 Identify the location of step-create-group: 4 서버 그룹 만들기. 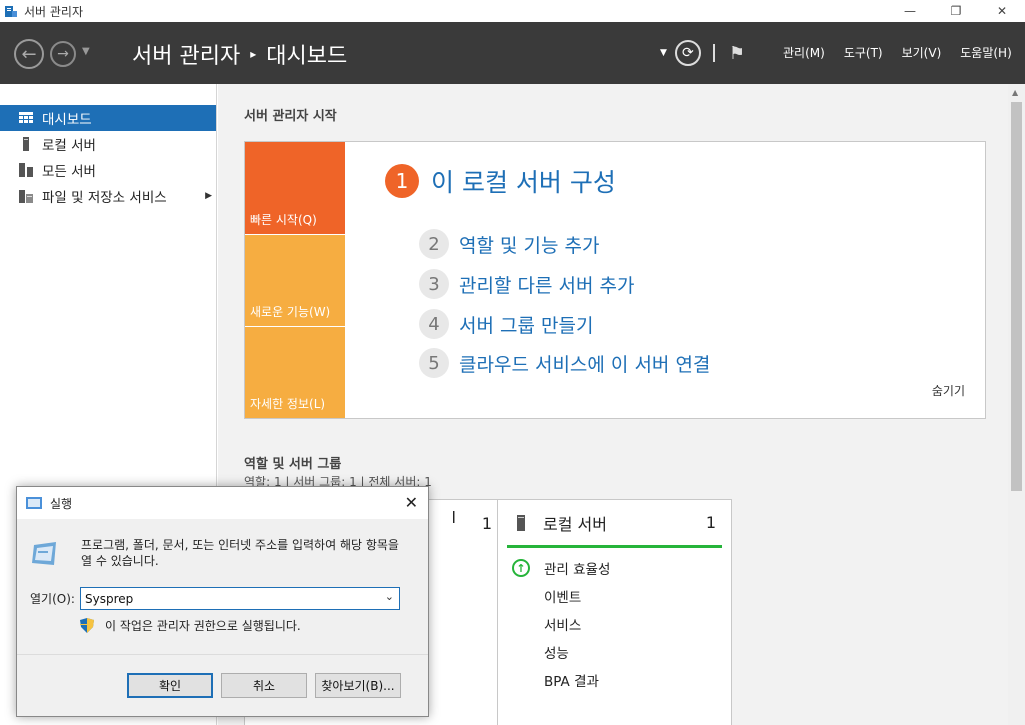
(506, 324).